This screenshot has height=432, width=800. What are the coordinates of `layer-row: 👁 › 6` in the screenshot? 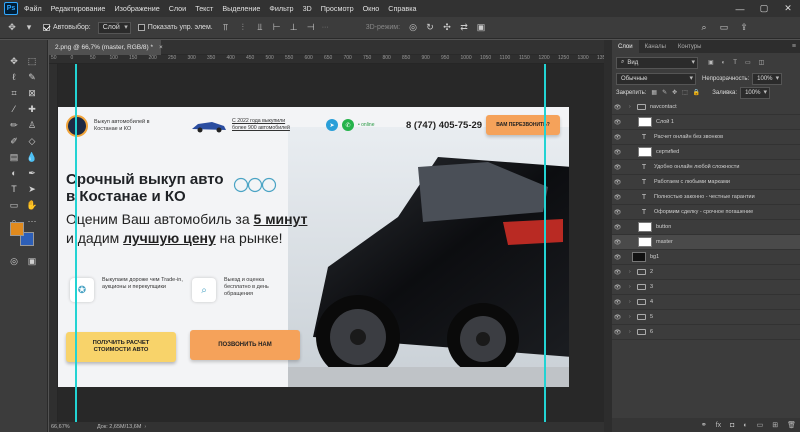 It's located at (706, 332).